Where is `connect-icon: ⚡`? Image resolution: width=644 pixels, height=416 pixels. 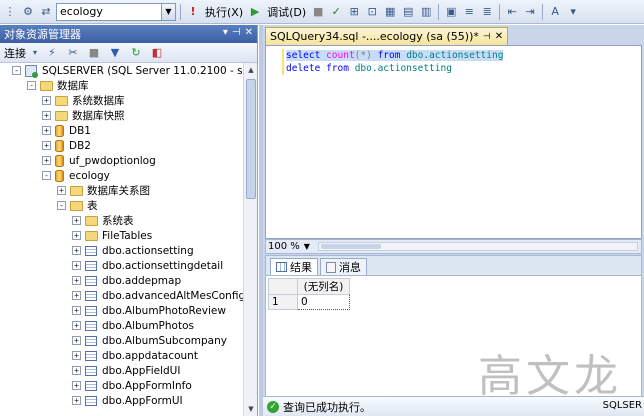 connect-icon: ⚡ is located at coordinates (52, 53).